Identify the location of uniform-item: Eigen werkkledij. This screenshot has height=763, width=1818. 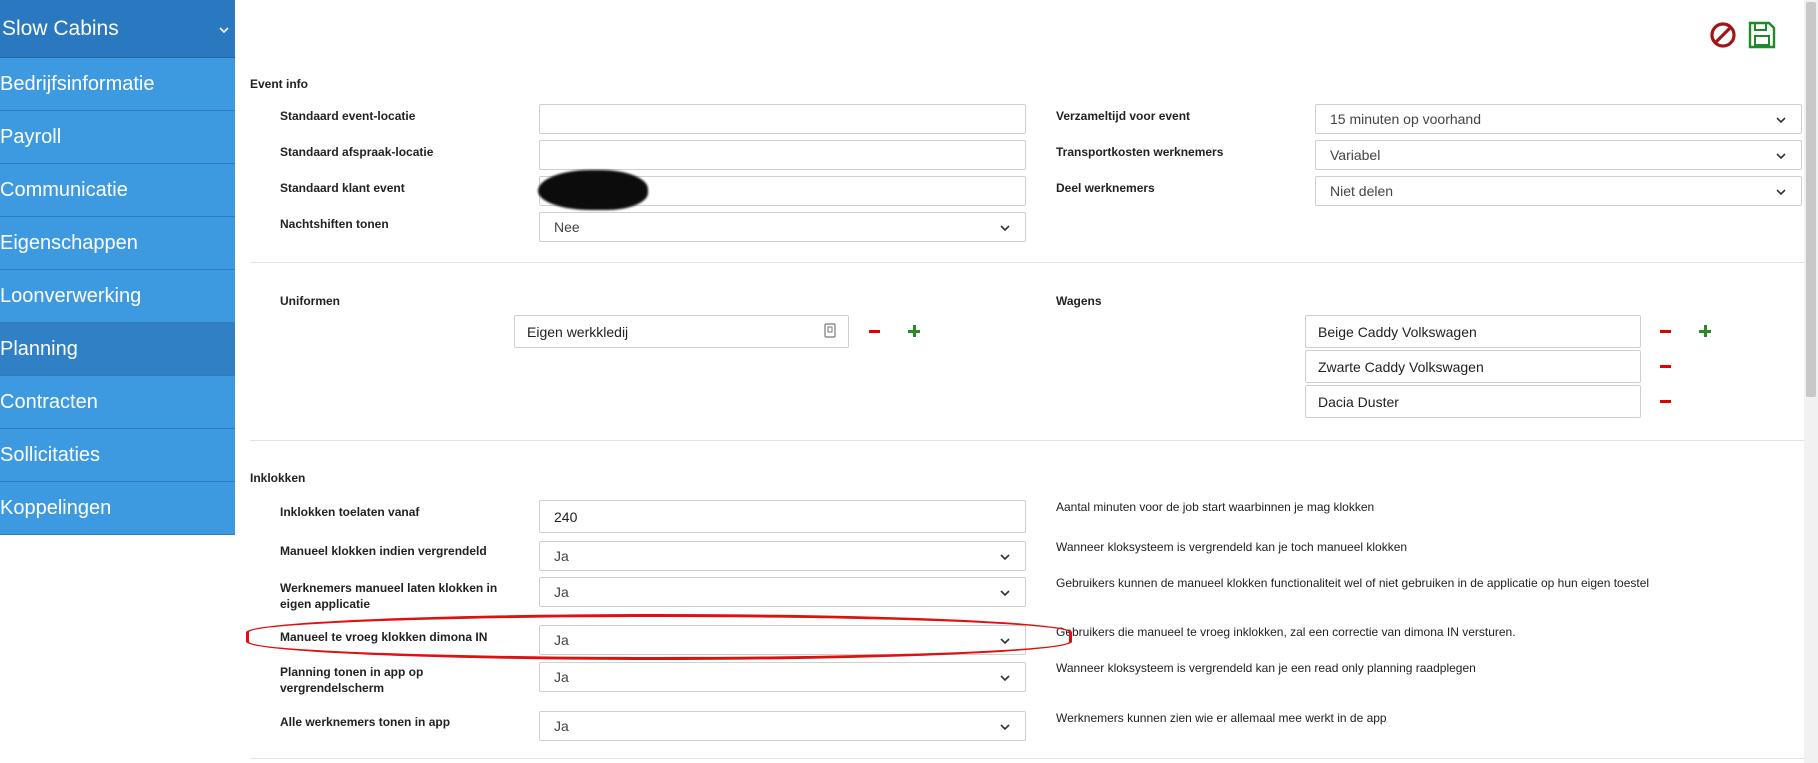
(681, 331).